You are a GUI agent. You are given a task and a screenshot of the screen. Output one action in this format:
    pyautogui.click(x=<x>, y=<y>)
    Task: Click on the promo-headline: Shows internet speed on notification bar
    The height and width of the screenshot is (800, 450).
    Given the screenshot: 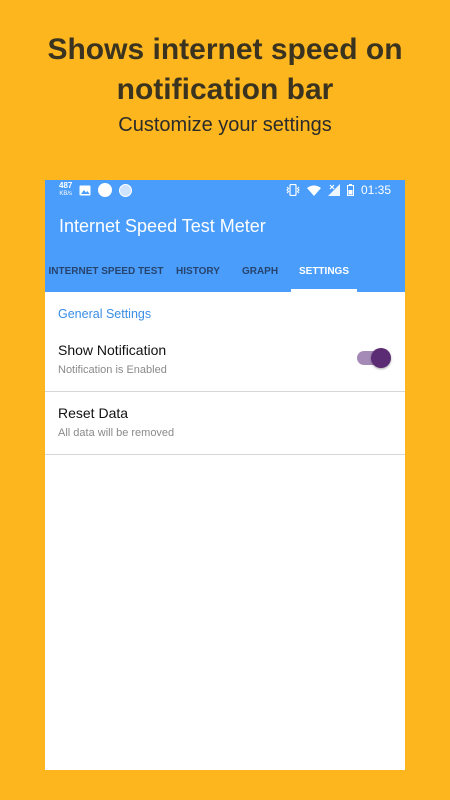 What is the action you would take?
    pyautogui.click(x=225, y=70)
    